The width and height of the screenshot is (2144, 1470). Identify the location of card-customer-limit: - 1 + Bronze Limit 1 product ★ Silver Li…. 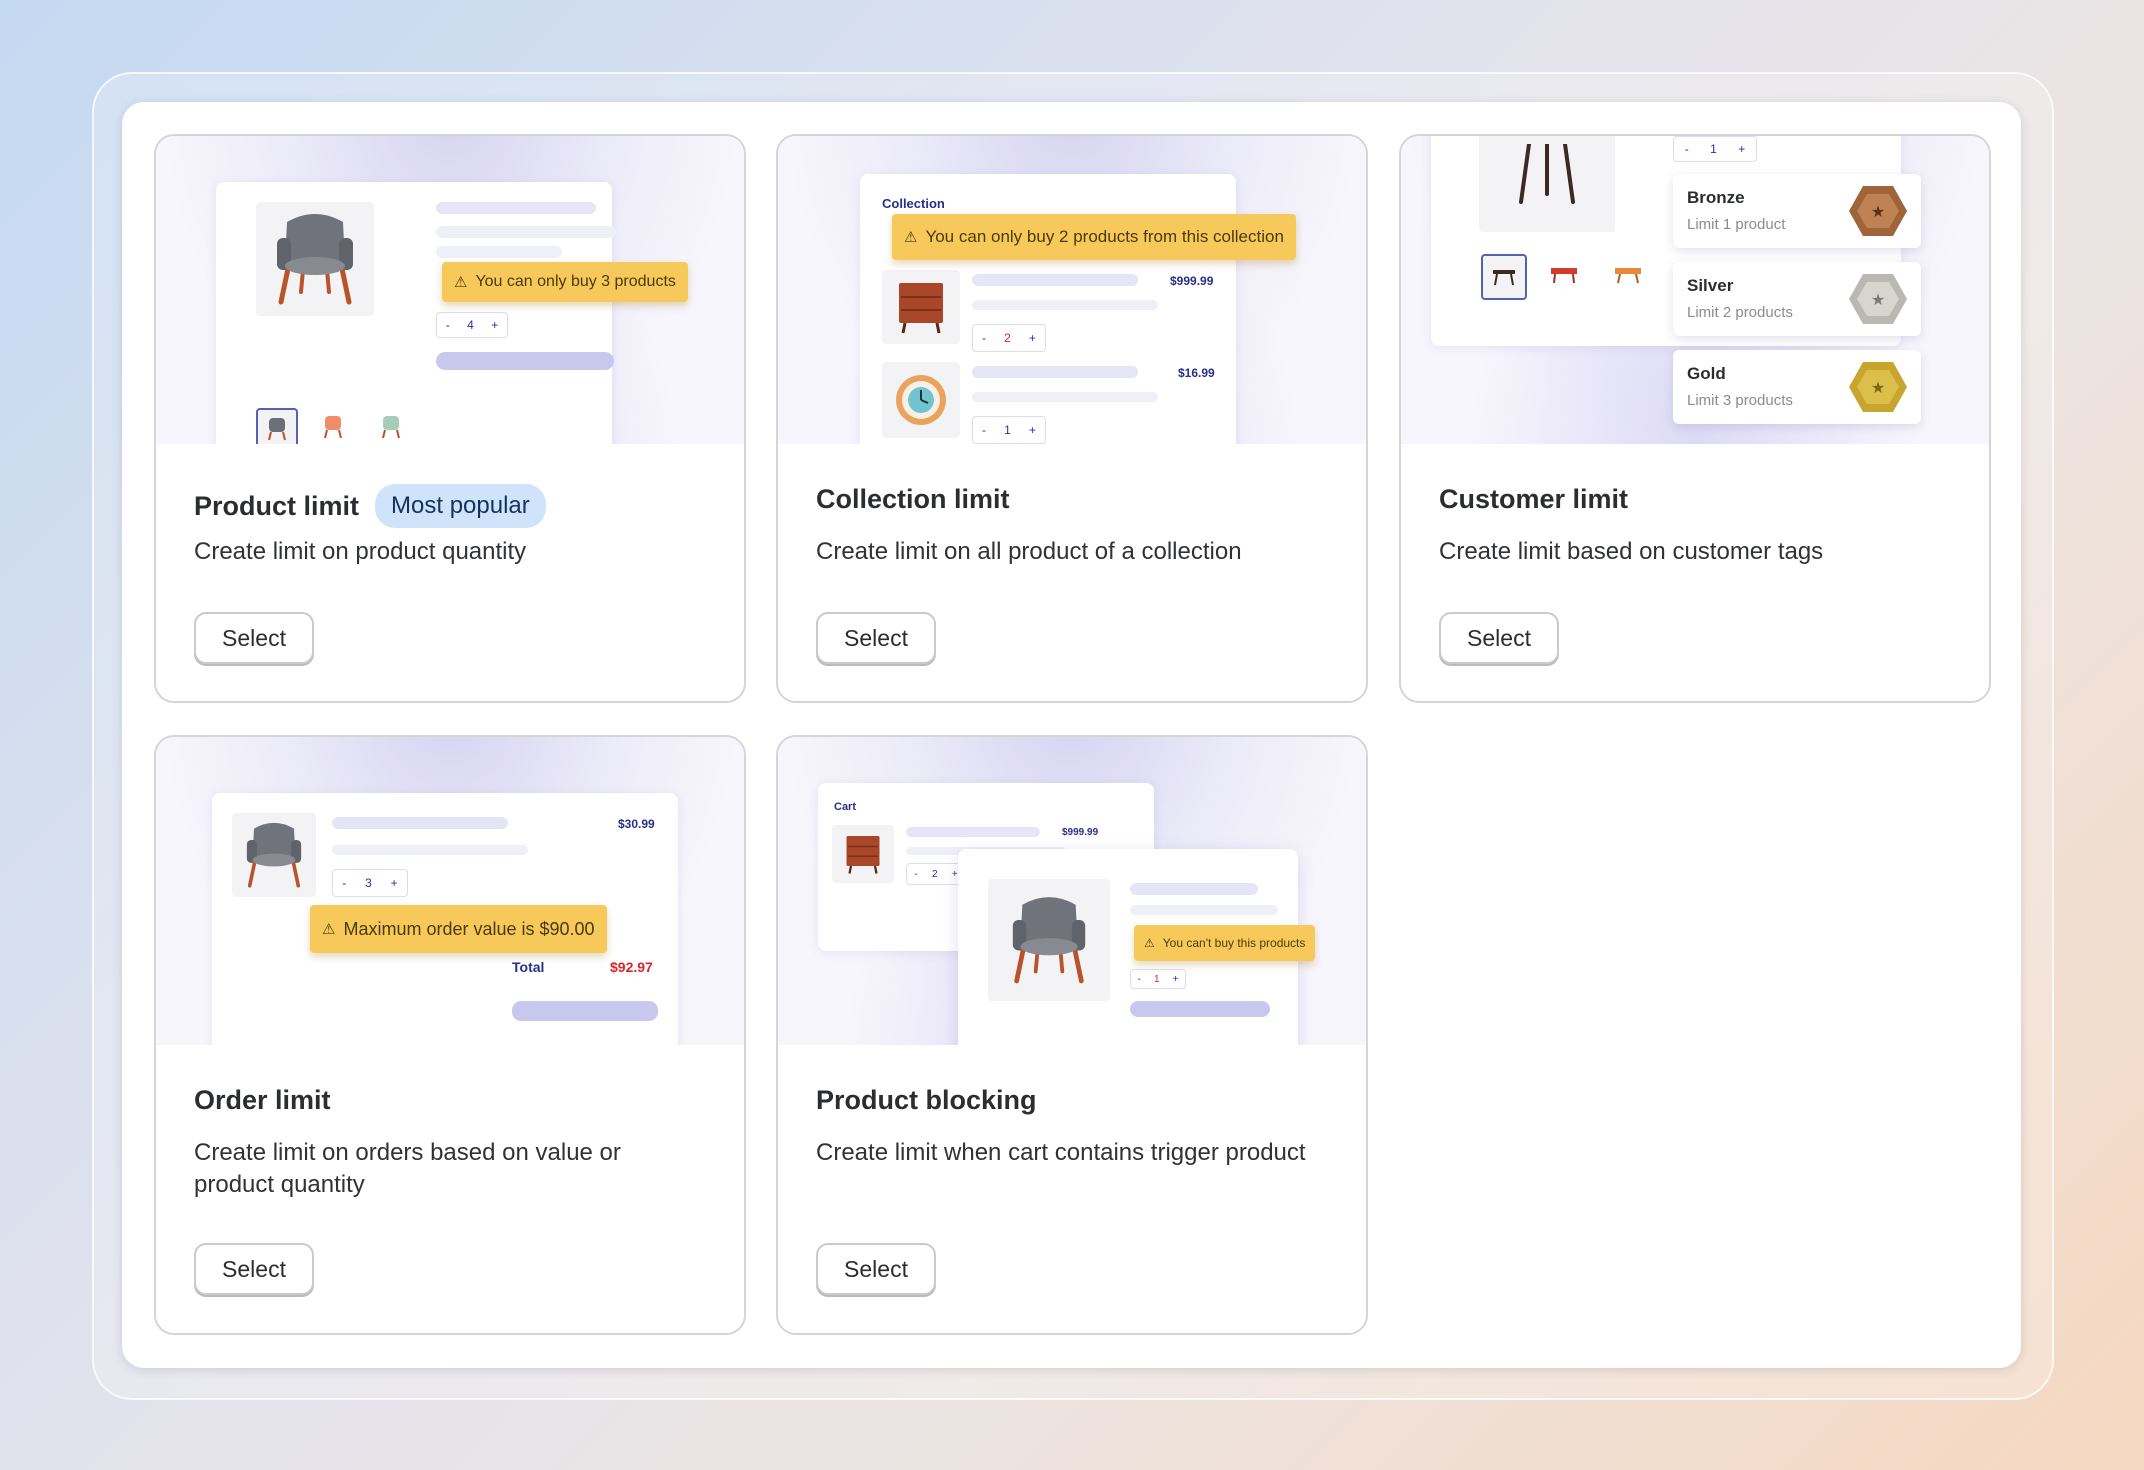
(1695, 418).